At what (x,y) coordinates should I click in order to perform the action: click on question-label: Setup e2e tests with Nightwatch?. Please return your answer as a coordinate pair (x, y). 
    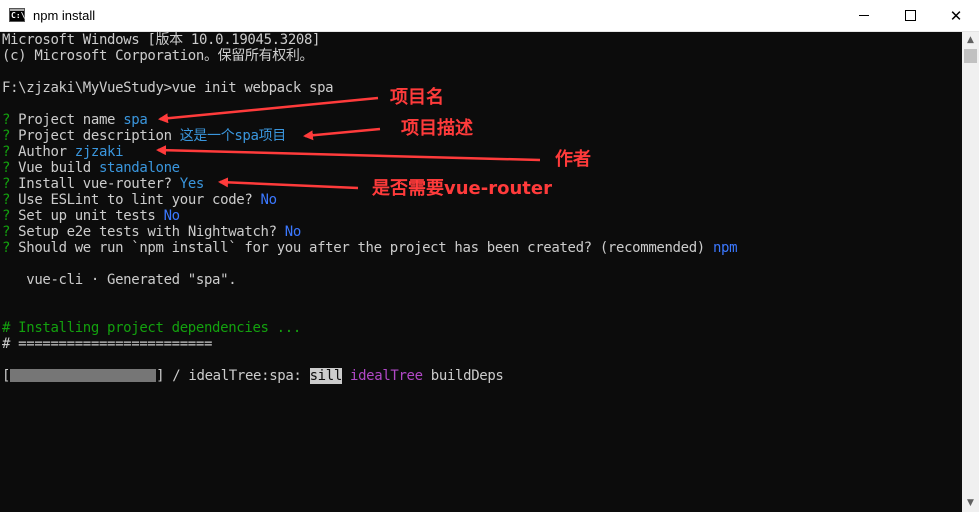
    Looking at the image, I should click on (147, 232).